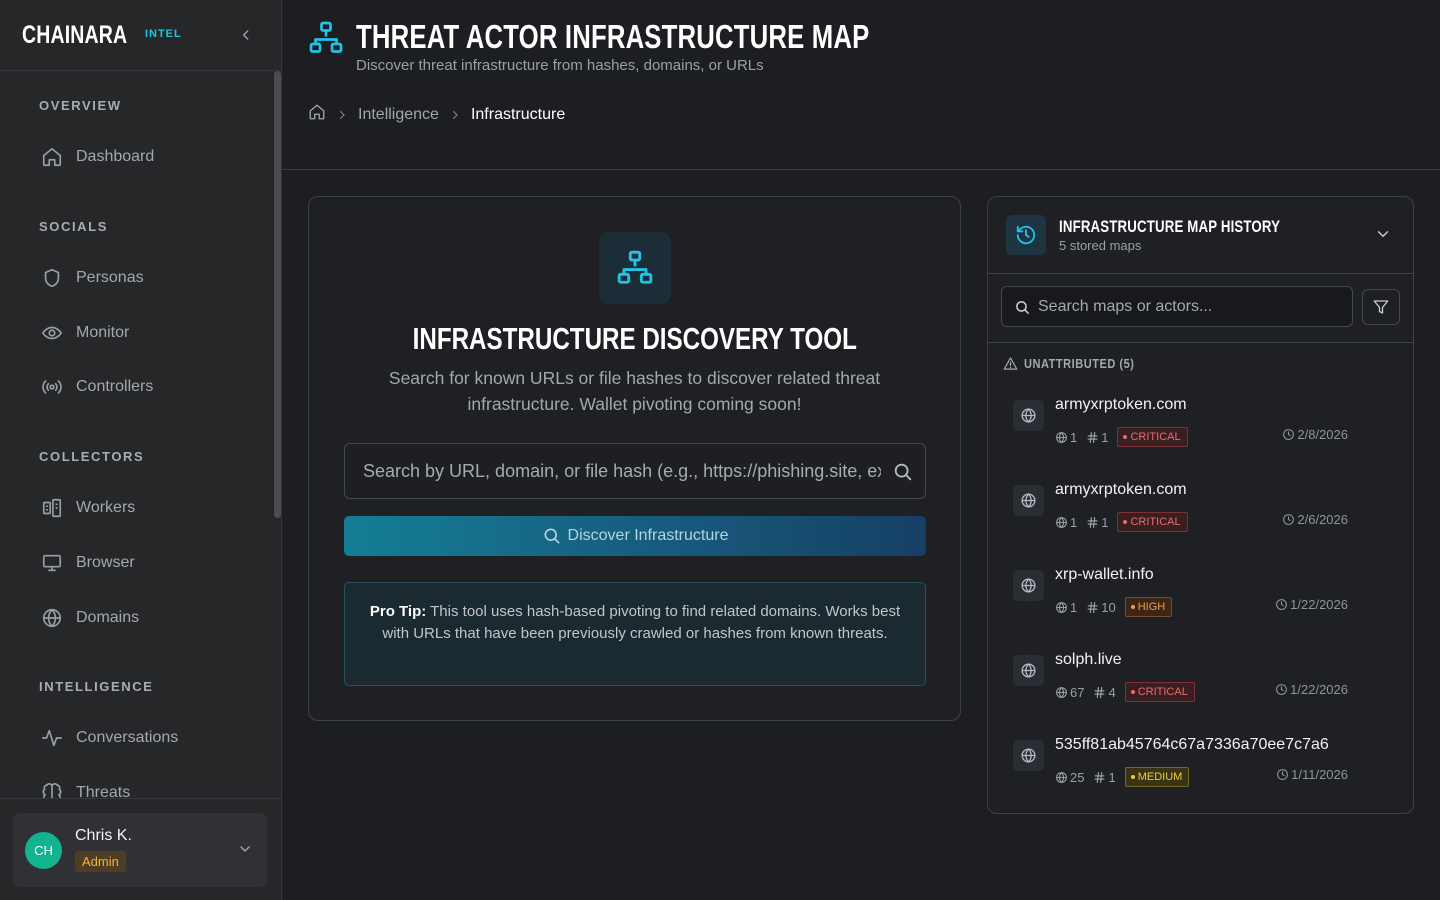  I want to click on filter-icon, so click(1381, 307).